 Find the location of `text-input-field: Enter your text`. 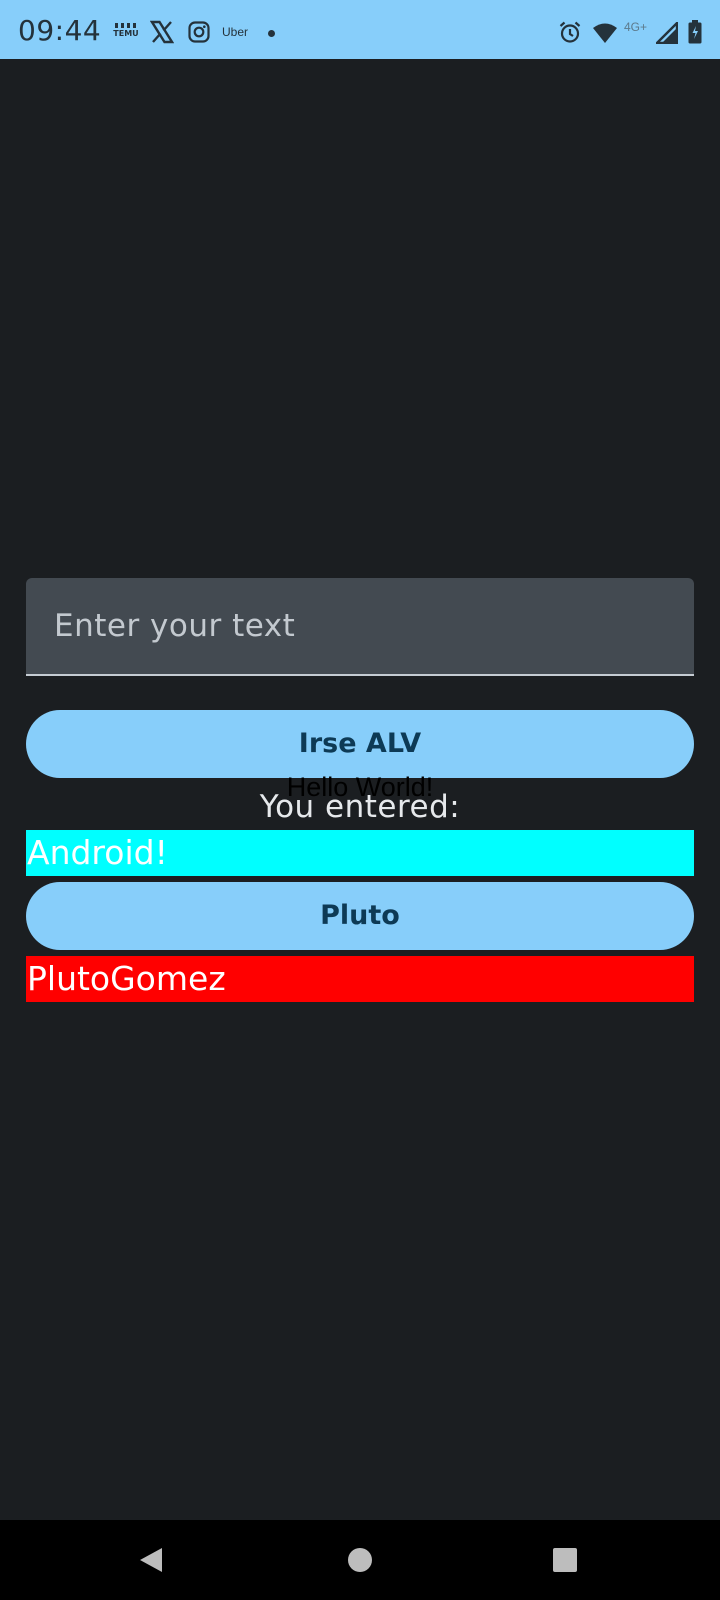

text-input-field: Enter your text is located at coordinates (360, 627).